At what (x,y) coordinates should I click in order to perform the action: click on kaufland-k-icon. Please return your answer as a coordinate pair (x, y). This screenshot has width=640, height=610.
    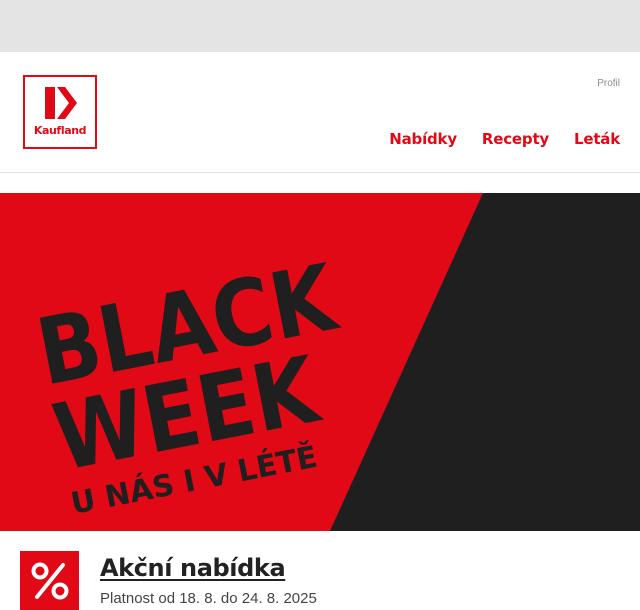
    Looking at the image, I should click on (61, 103).